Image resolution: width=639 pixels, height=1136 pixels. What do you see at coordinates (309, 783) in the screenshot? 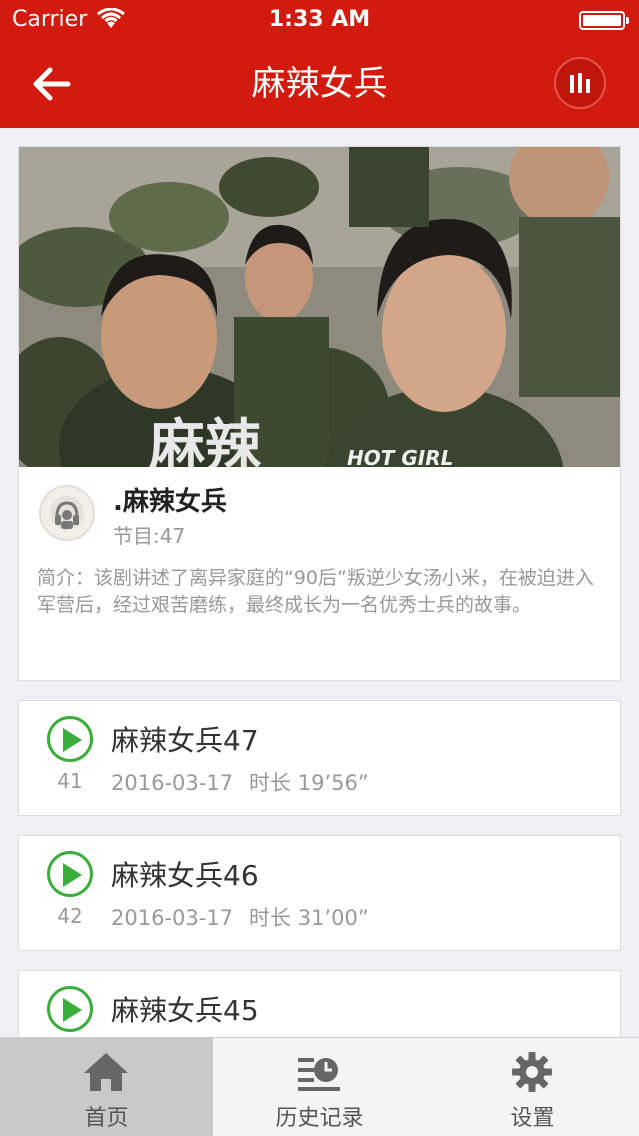
I see `episode-duration: 时长 19’56”` at bounding box center [309, 783].